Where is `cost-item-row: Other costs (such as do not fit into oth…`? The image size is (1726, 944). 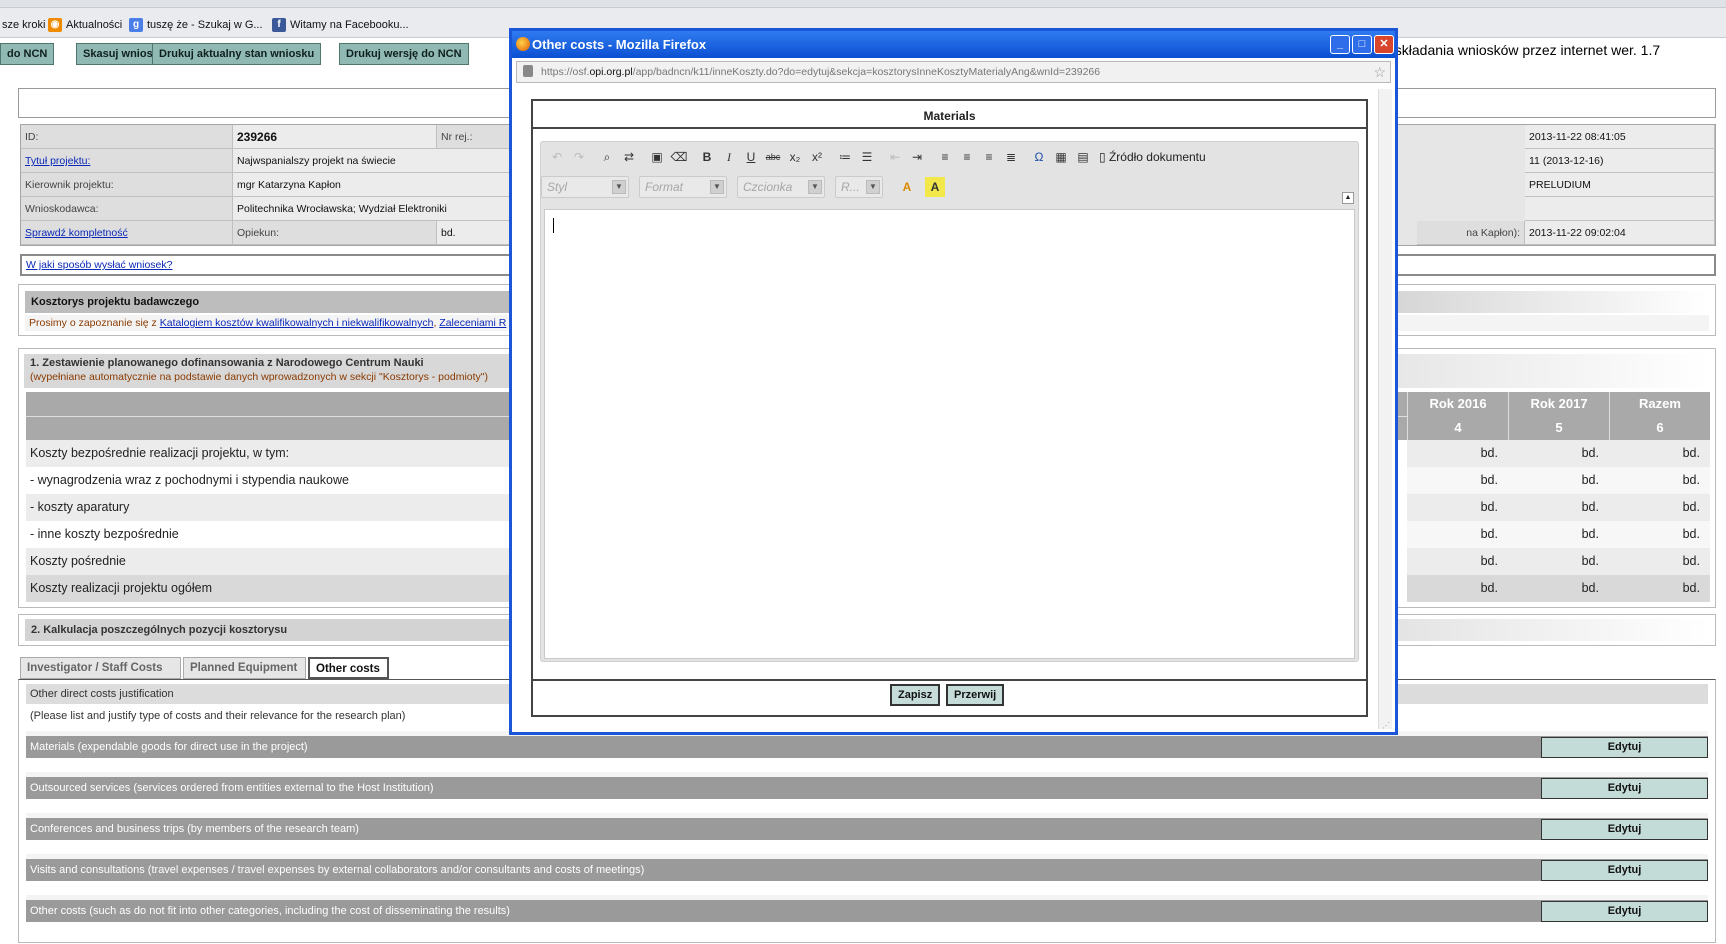
cost-item-row: Other costs (such as do not fit into oth… is located at coordinates (867, 908).